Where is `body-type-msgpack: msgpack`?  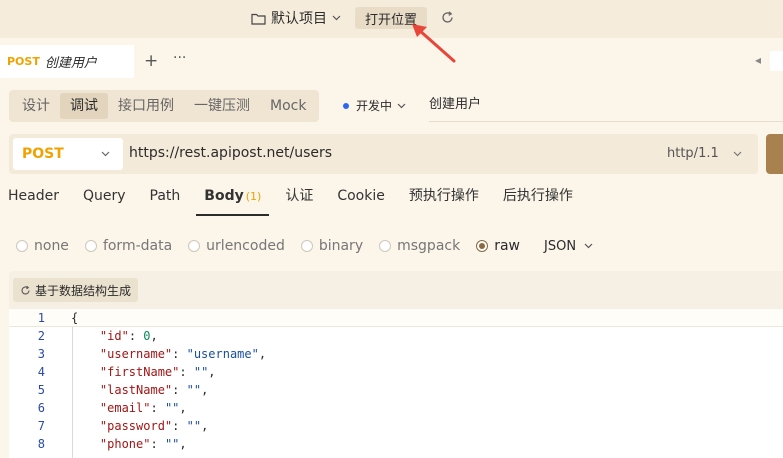 body-type-msgpack: msgpack is located at coordinates (419, 246).